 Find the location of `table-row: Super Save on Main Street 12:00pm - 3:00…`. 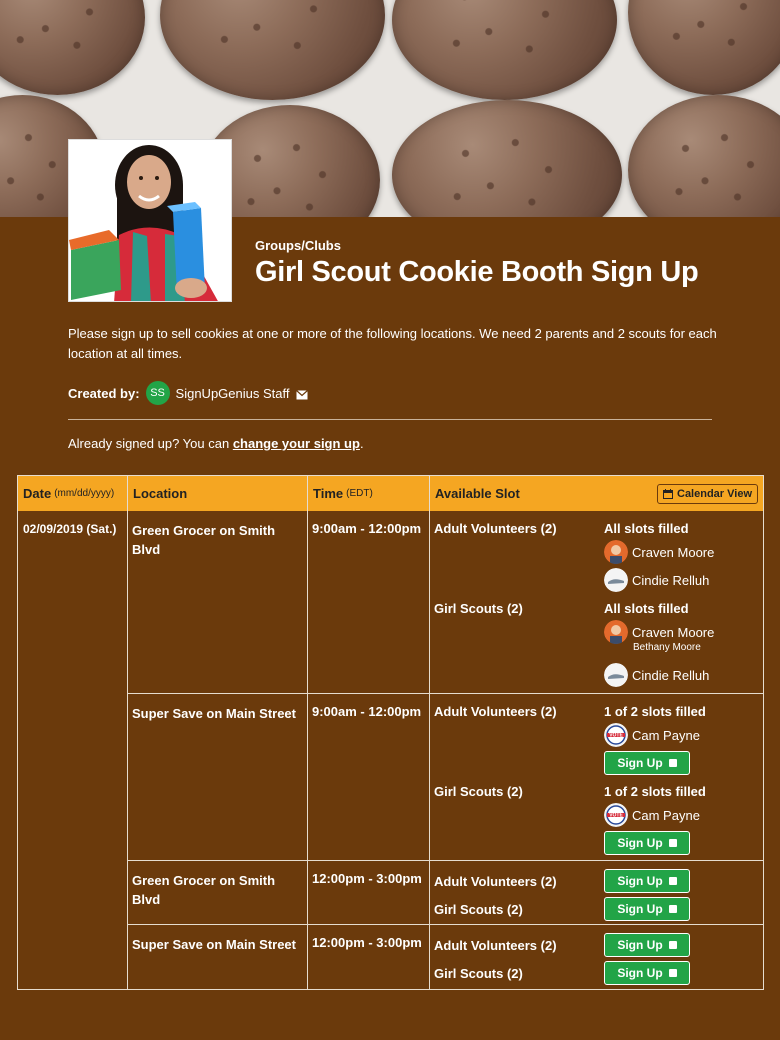

table-row: Super Save on Main Street 12:00pm - 3:00… is located at coordinates (445, 957).